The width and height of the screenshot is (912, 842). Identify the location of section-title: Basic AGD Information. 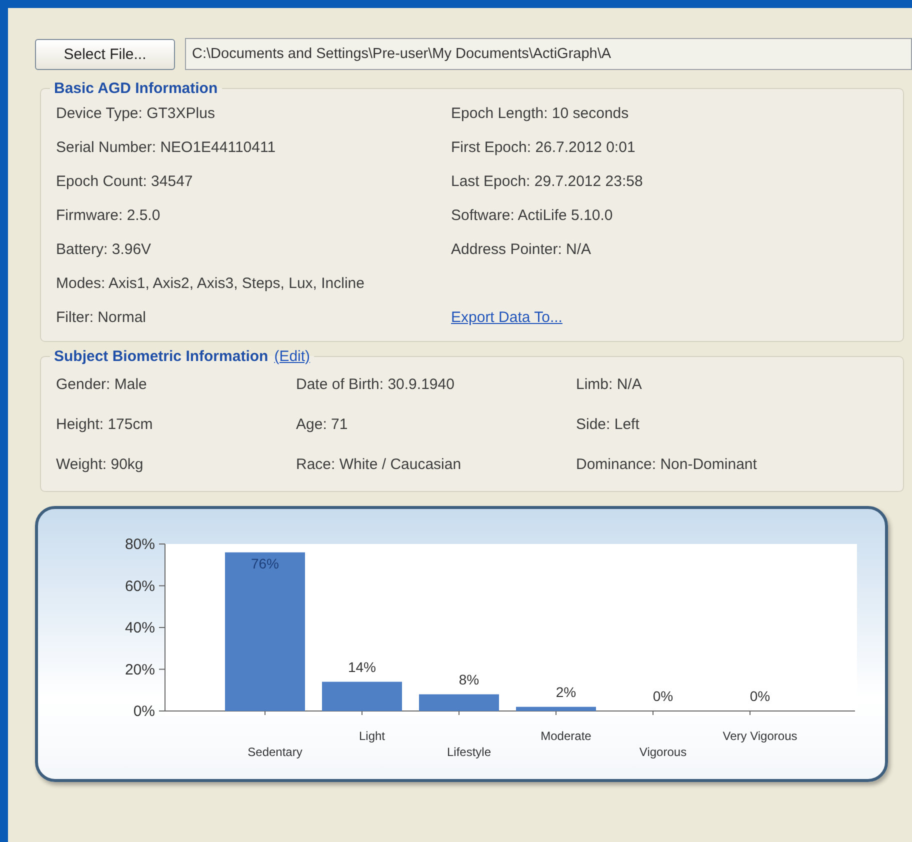
(136, 88).